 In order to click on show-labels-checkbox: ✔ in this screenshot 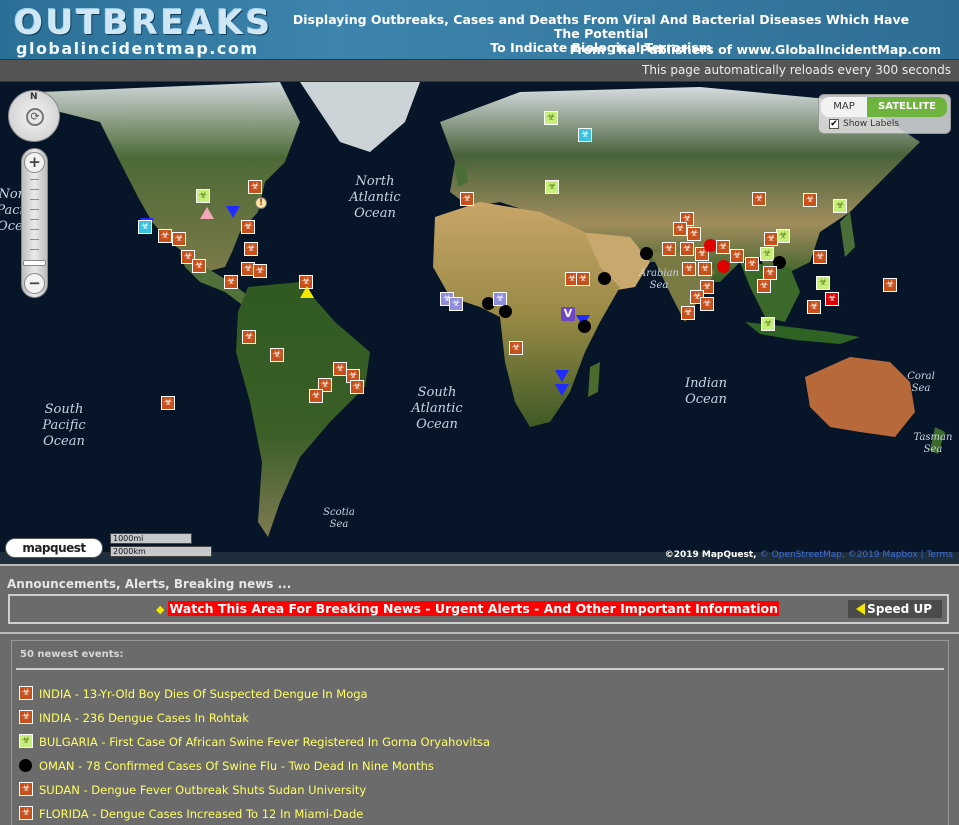, I will do `click(834, 124)`.